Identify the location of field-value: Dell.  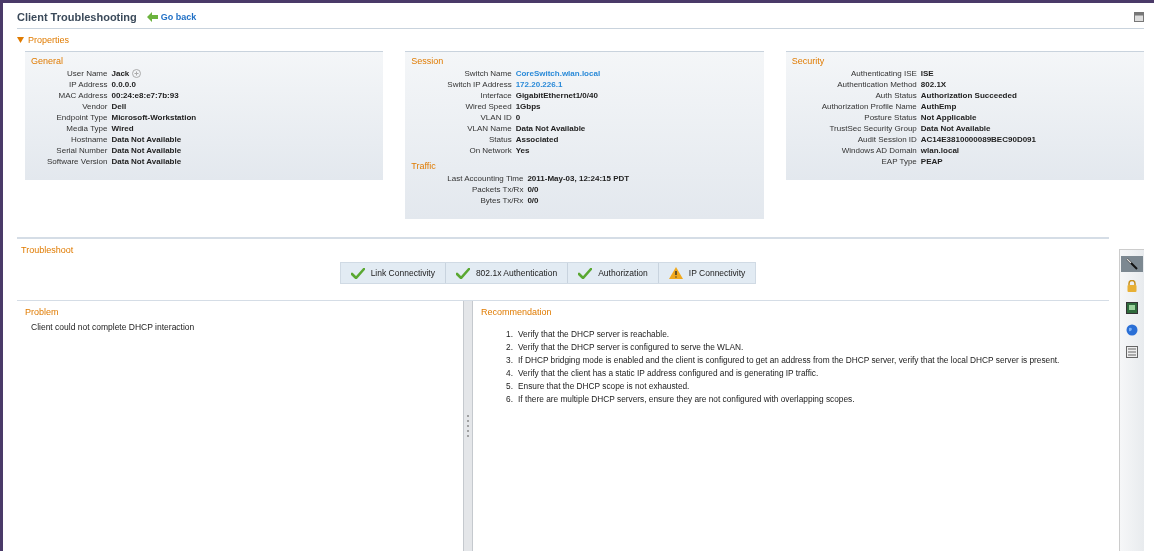
(119, 106).